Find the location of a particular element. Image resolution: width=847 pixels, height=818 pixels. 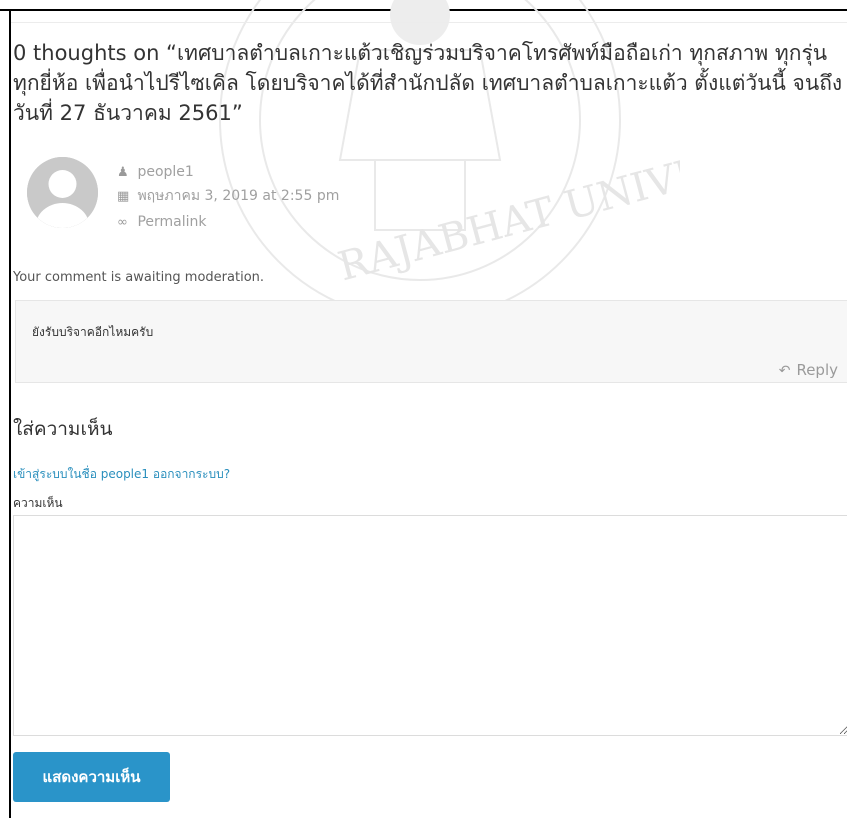

user-icon: ♟ is located at coordinates (123, 172).